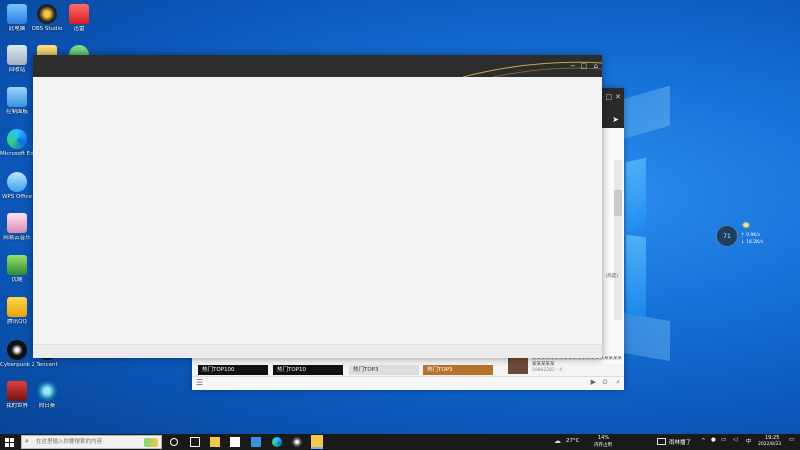  What do you see at coordinates (408, 383) in the screenshot?
I see `music-app-bottombar: ☰ ▶ ⊙ ⌕` at bounding box center [408, 383].